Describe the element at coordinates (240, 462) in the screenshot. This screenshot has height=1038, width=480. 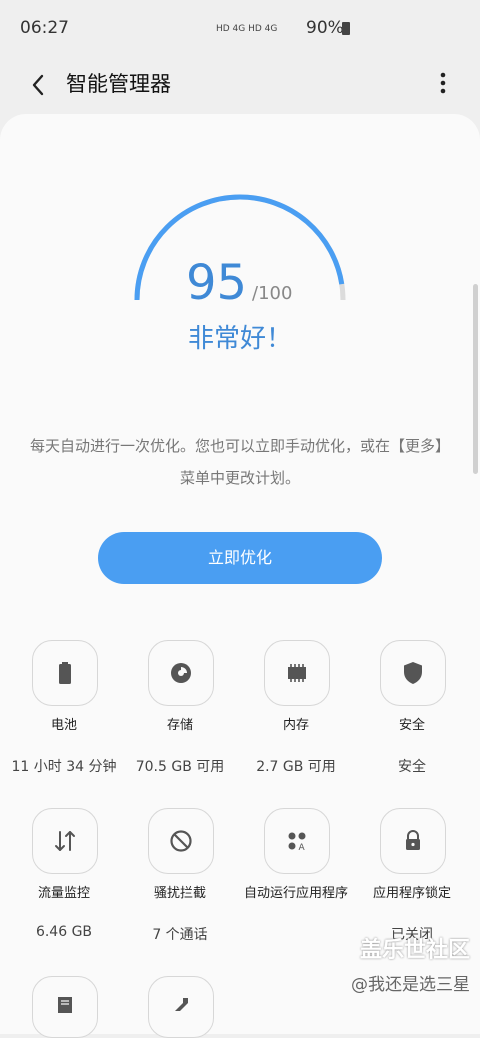
I see `optimize-description: 每天自动进行一次优化。您也可以立即手动优化，或在【更多】菜单中更改计划。` at that location.